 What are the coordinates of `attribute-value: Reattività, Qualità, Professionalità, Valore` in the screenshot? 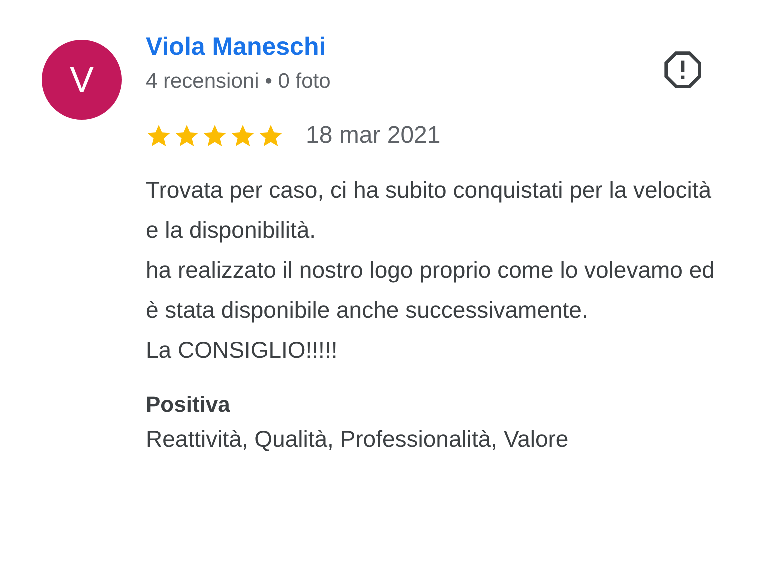 It's located at (357, 439).